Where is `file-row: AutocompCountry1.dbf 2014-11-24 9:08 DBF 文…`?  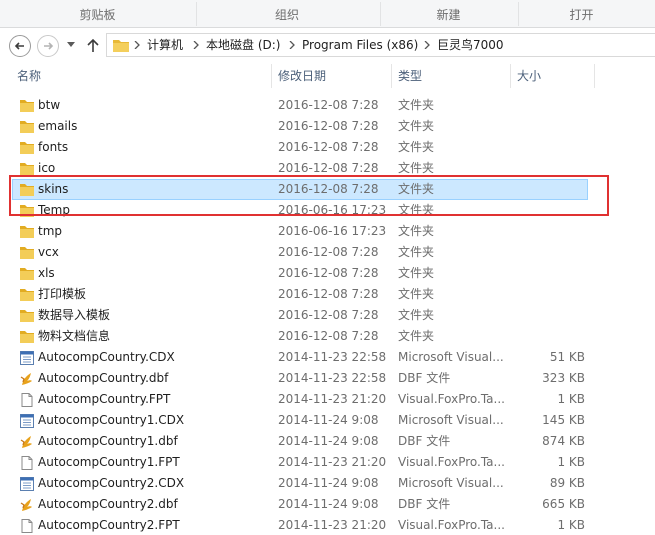
file-row: AutocompCountry1.dbf 2014-11-24 9:08 DBF 文… is located at coordinates (300, 441).